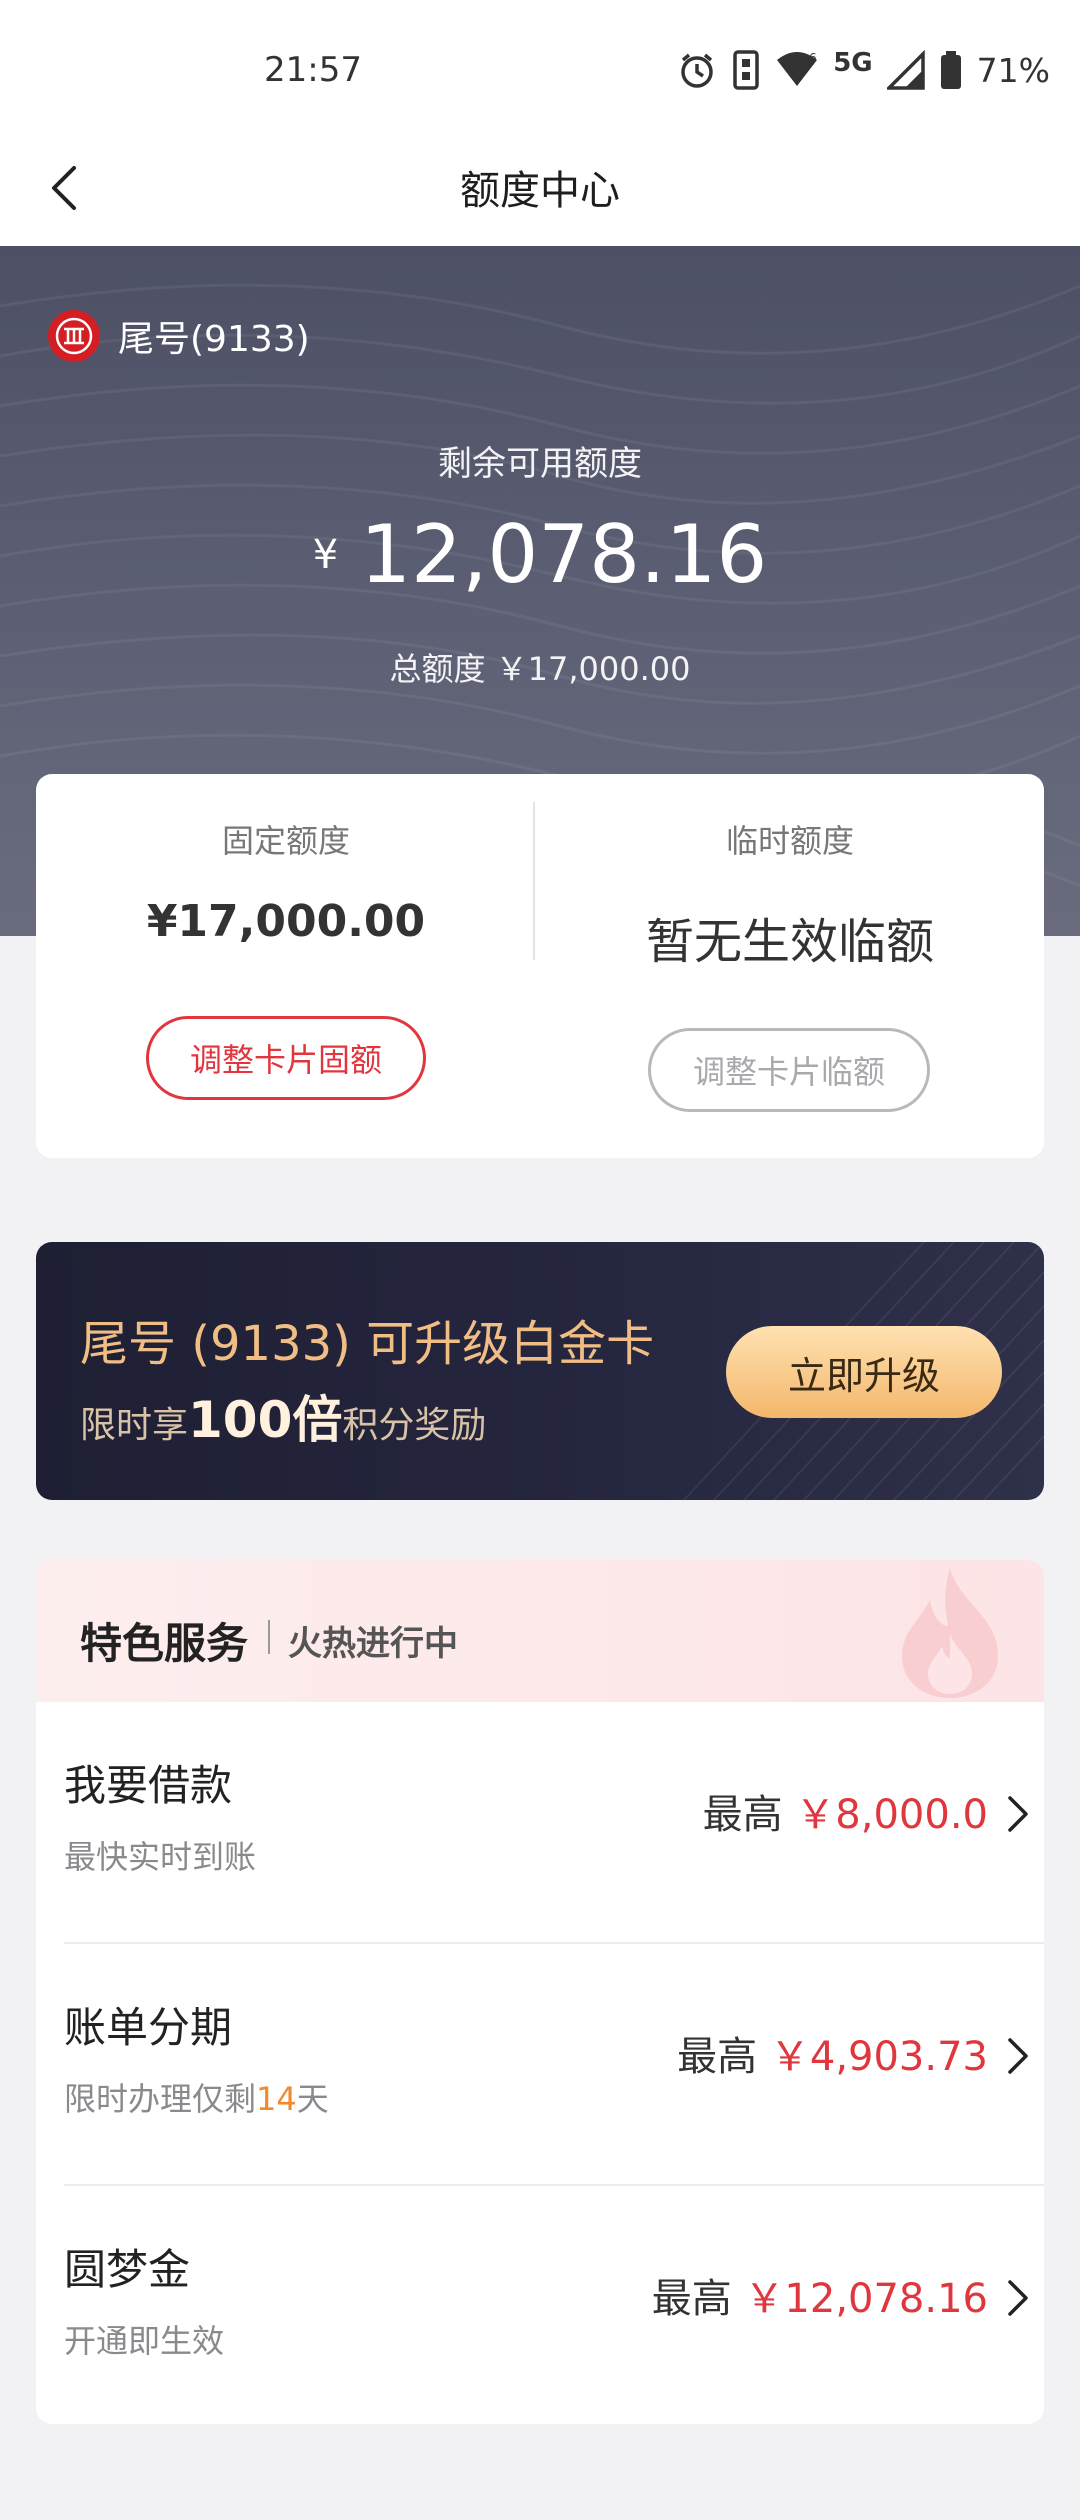 The width and height of the screenshot is (1080, 2520). What do you see at coordinates (813, 58) in the screenshot?
I see `svg-text: 6` at bounding box center [813, 58].